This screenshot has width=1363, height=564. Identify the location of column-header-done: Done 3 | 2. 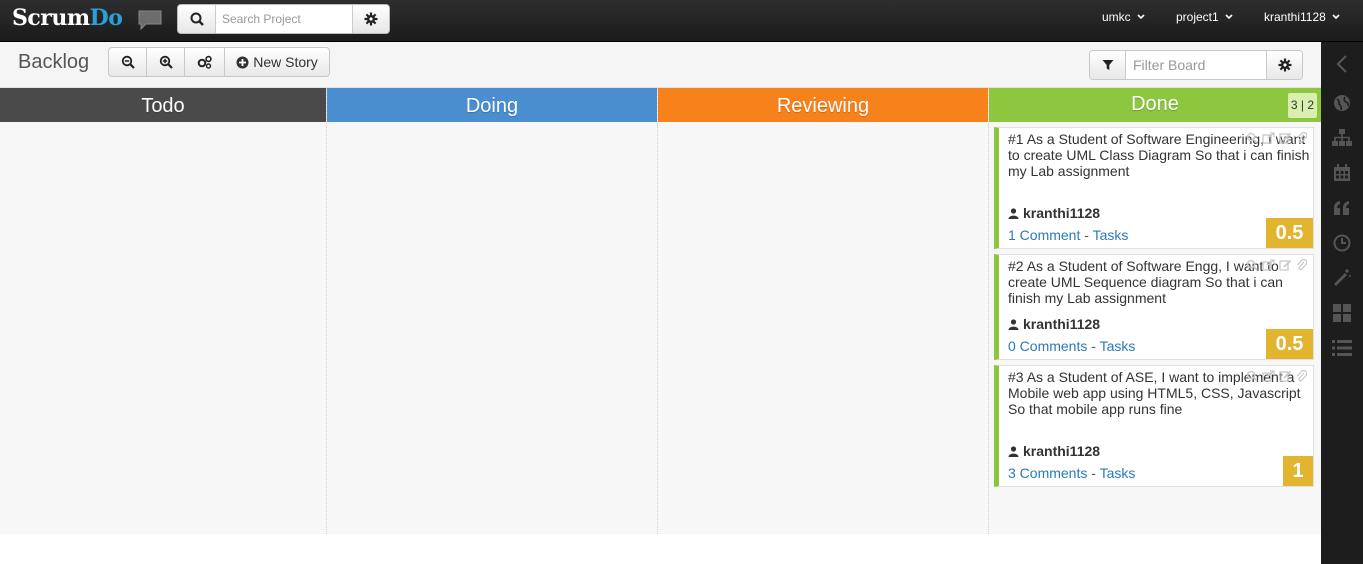
(1155, 105).